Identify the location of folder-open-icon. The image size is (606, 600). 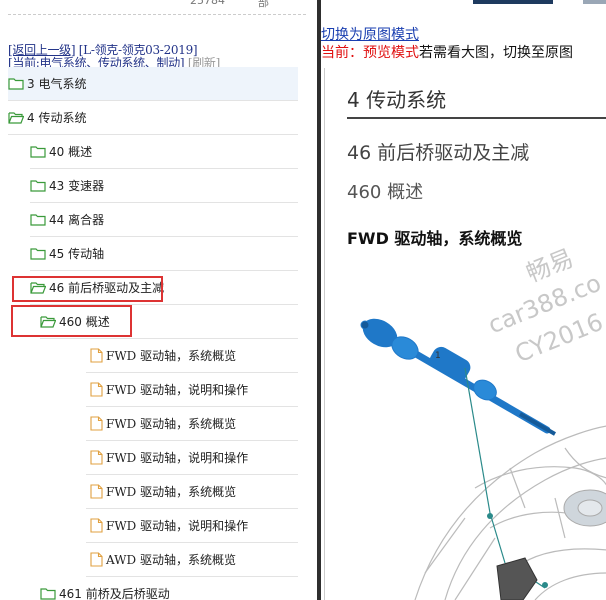
(17, 117).